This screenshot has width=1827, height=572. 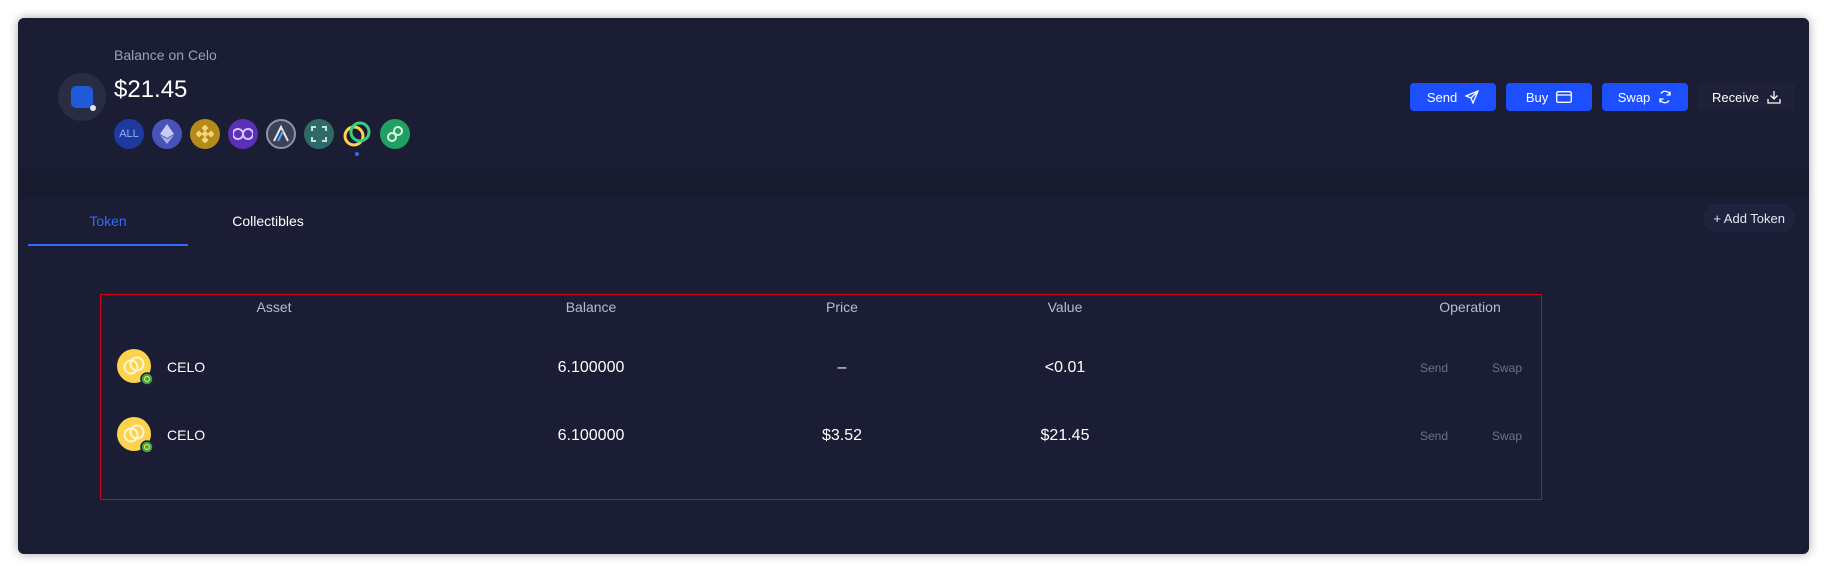 I want to click on swap-button: Swap, so click(x=1645, y=97).